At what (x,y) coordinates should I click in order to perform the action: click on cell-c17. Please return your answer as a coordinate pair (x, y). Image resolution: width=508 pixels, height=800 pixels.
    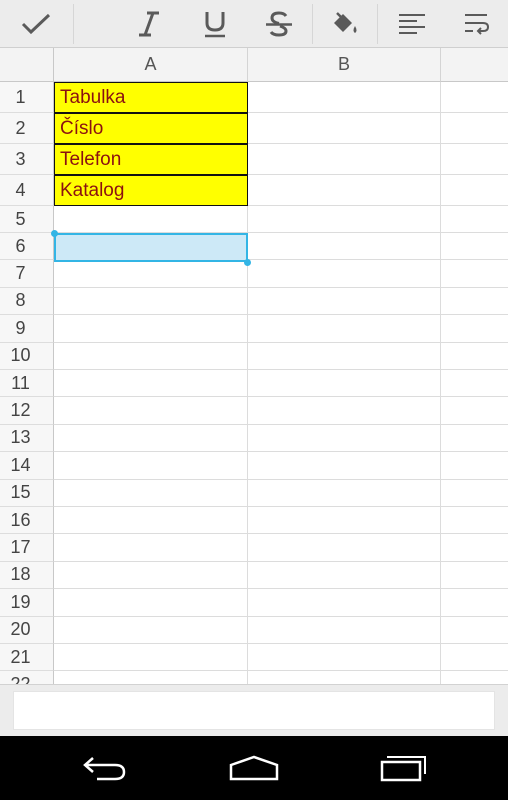
    Looking at the image, I should click on (474, 548).